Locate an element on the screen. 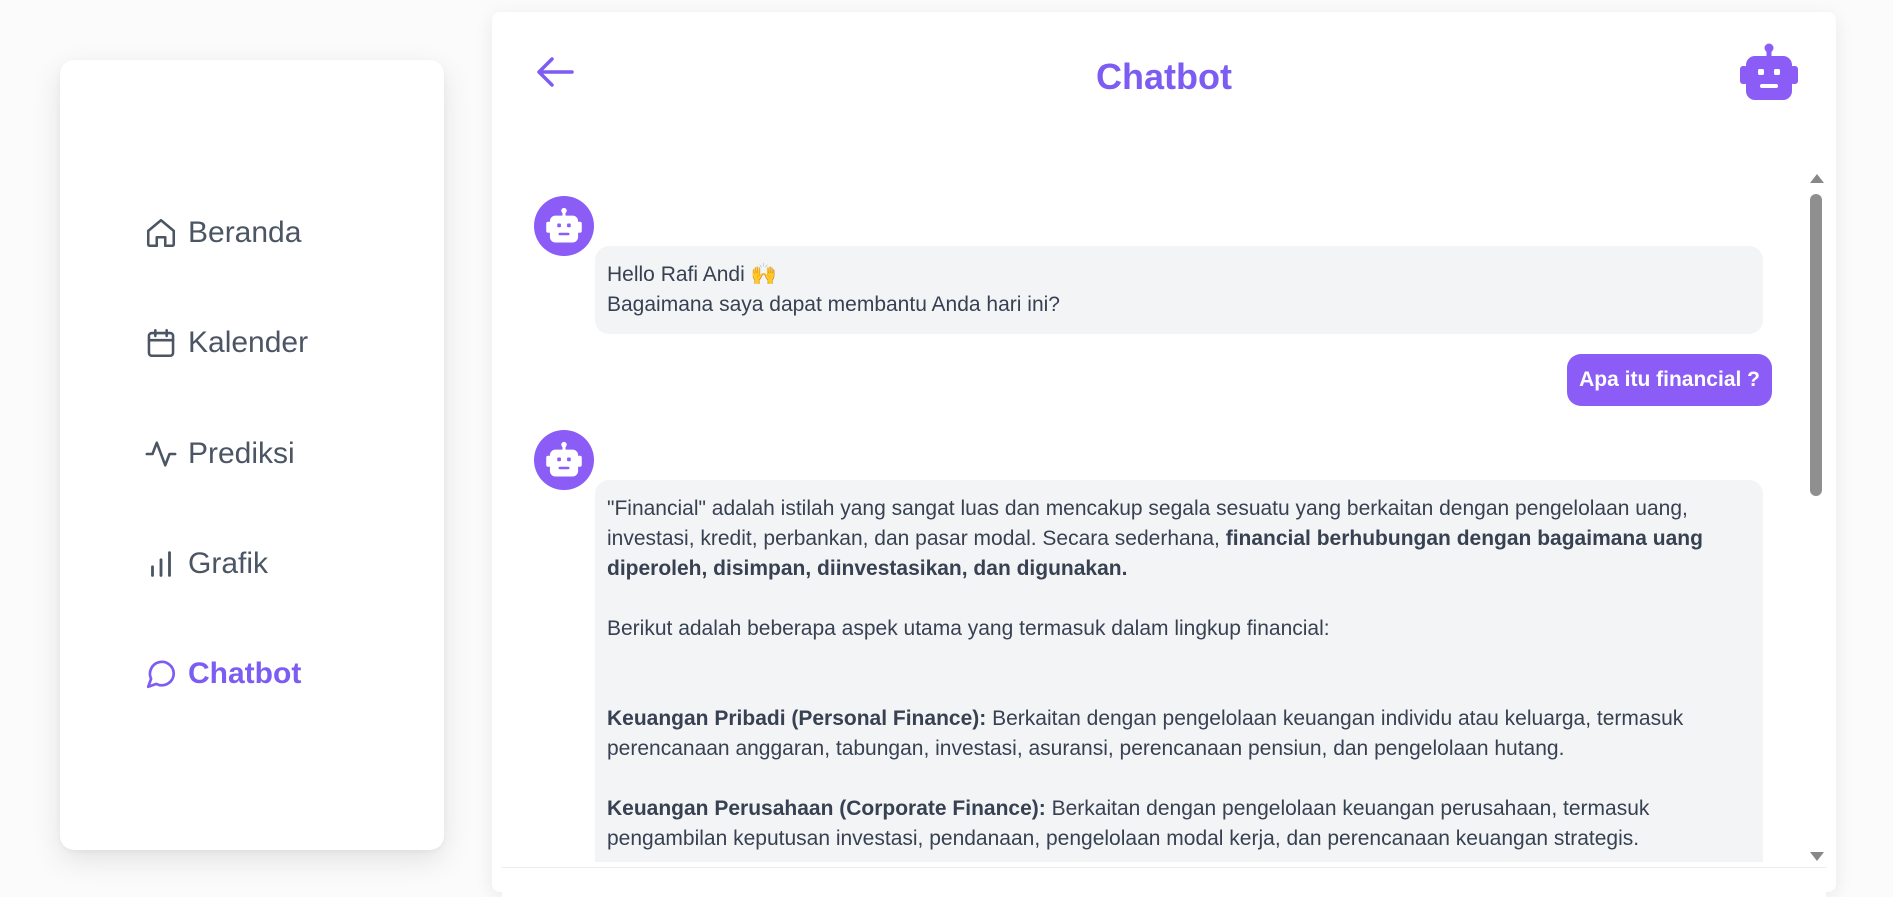  message-bold-text: Keuangan Pribadi (Personal Finance): is located at coordinates (797, 718).